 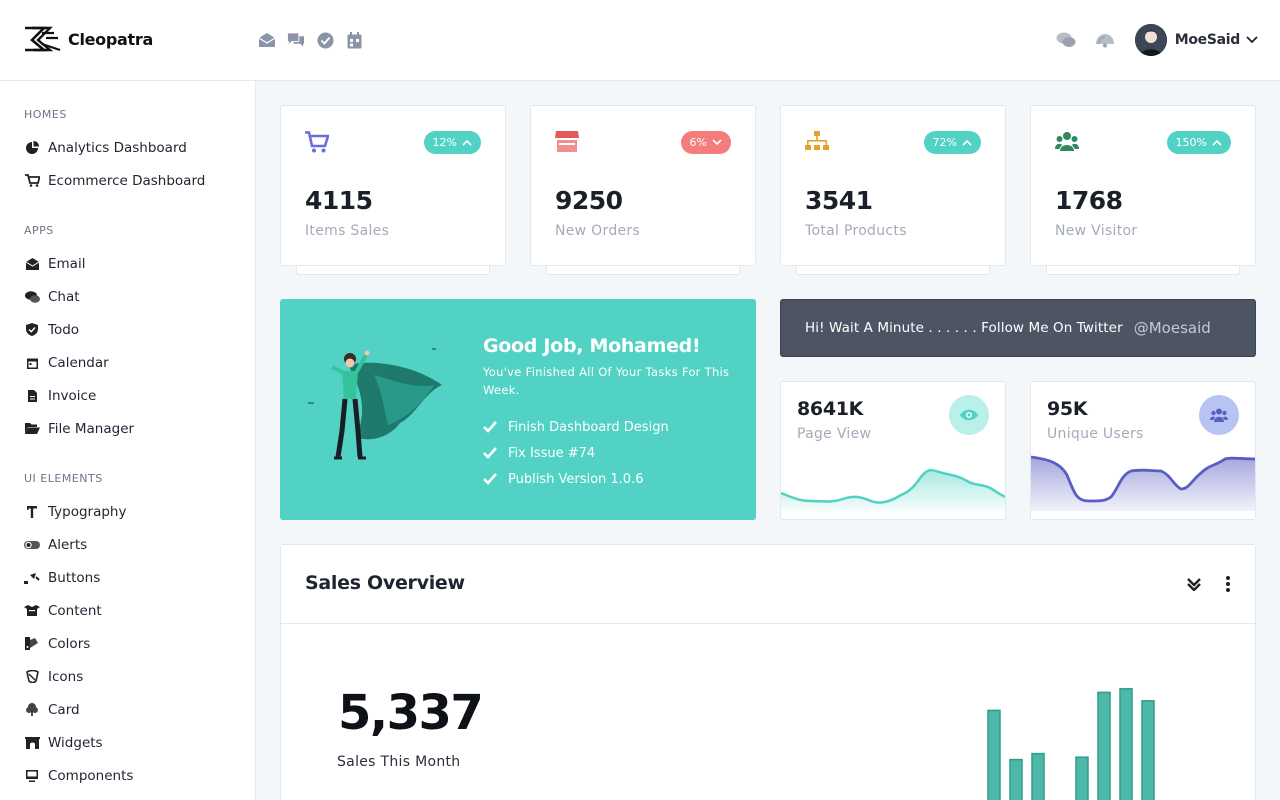 I want to click on sidebar-item-icons: Icons, so click(x=127, y=676).